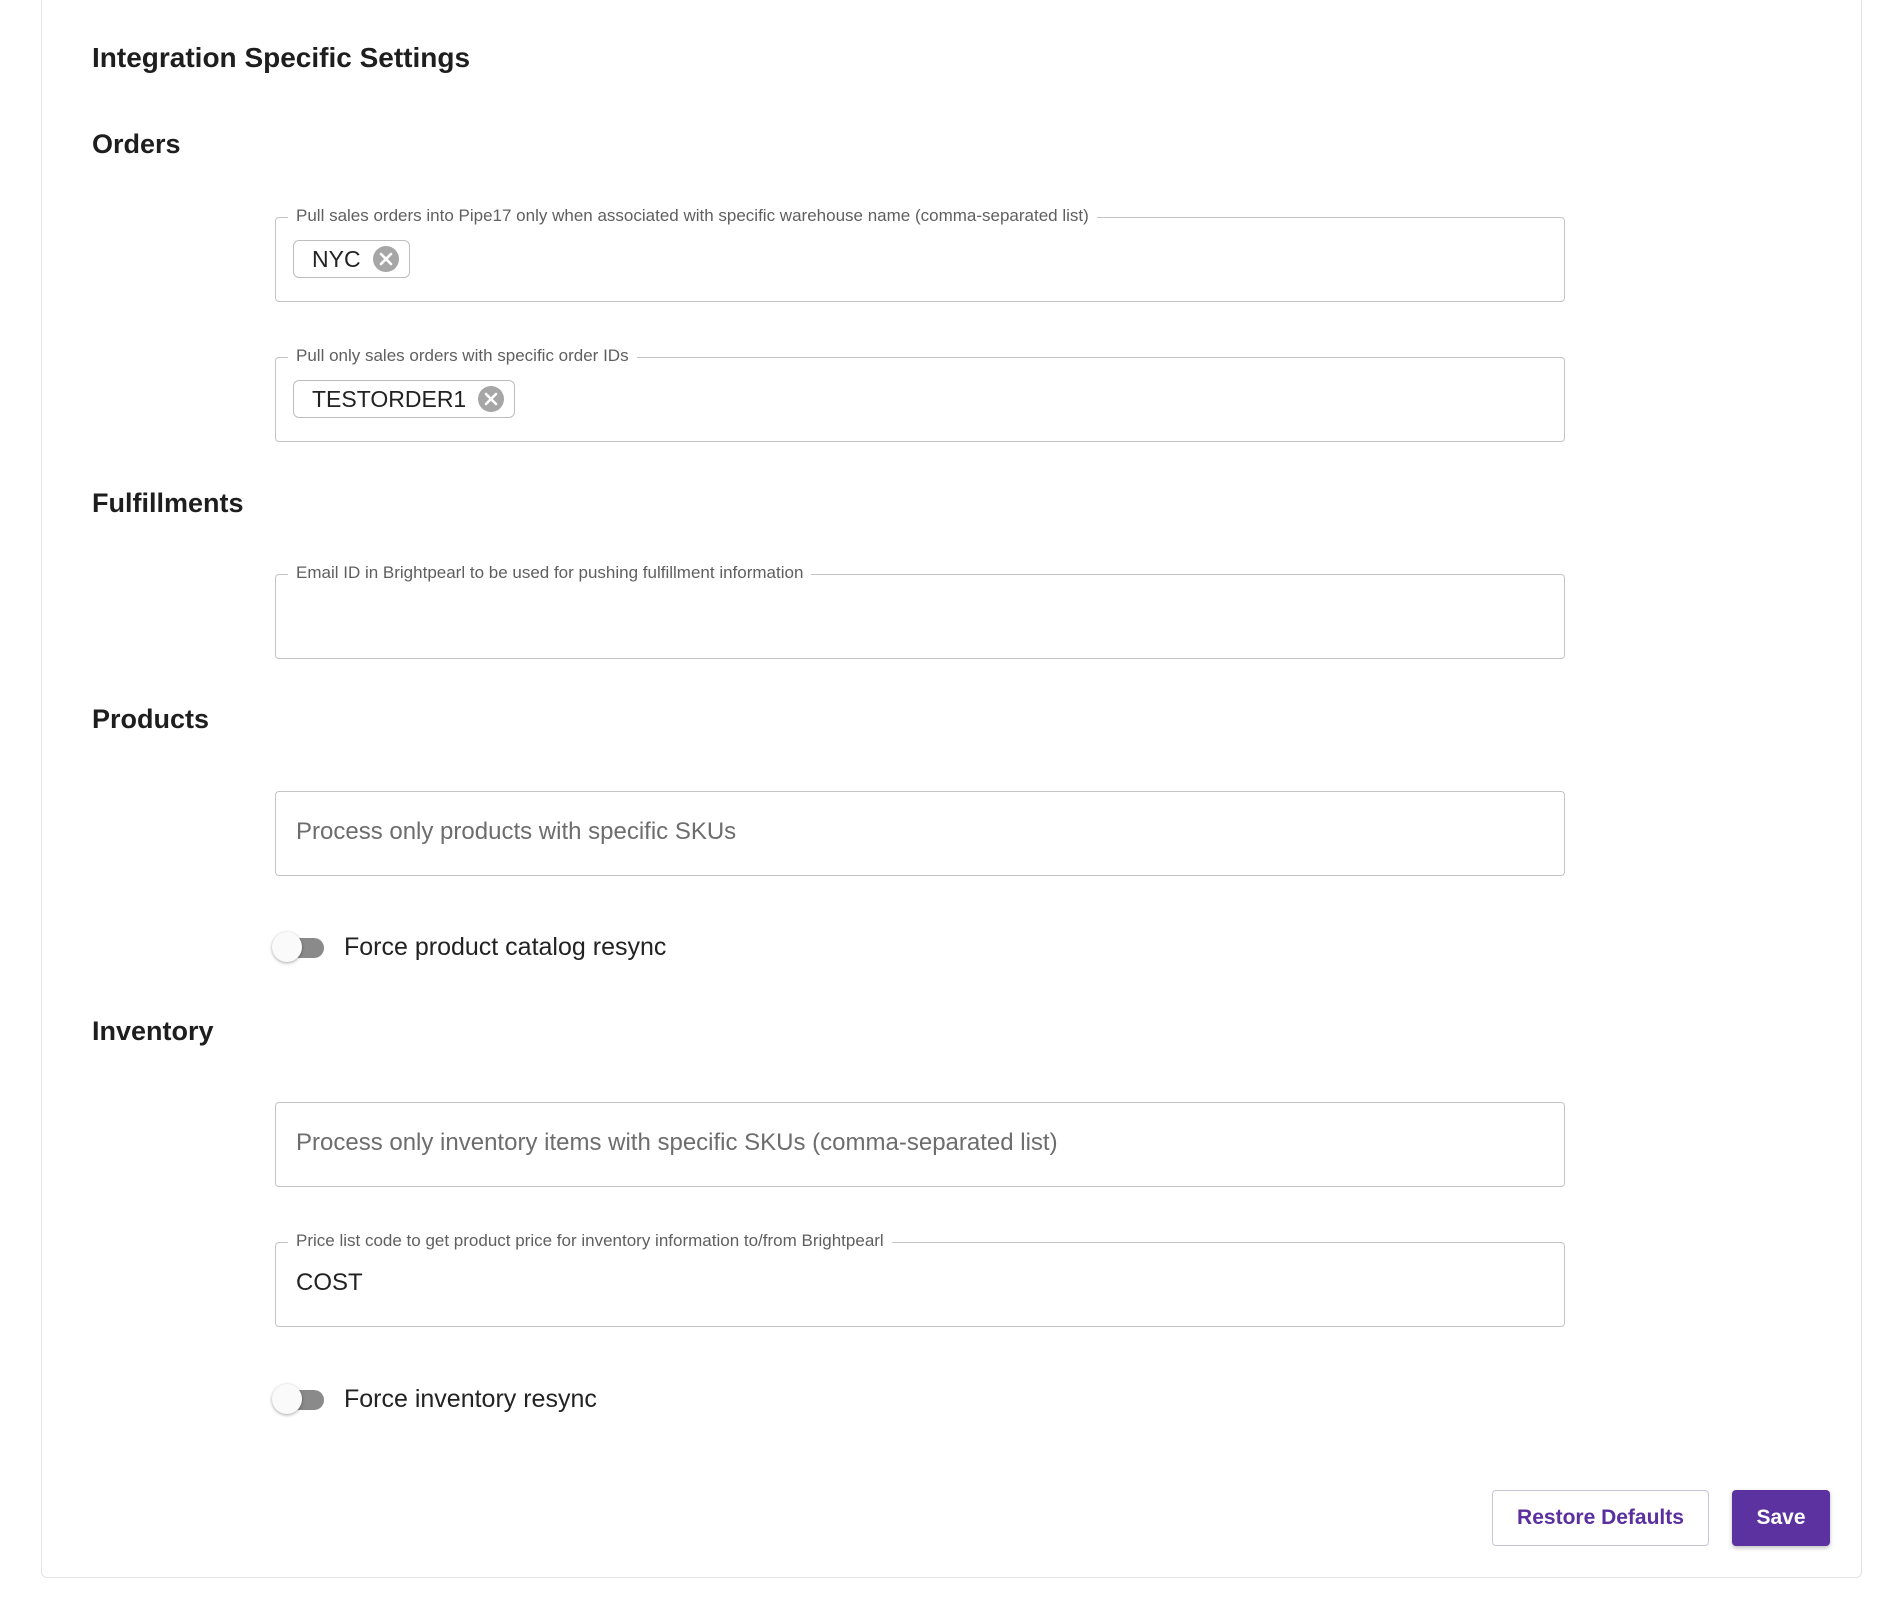 The width and height of the screenshot is (1892, 1614). Describe the element at coordinates (168, 503) in the screenshot. I see `section-title-fulfillments: Fulfillments` at that location.